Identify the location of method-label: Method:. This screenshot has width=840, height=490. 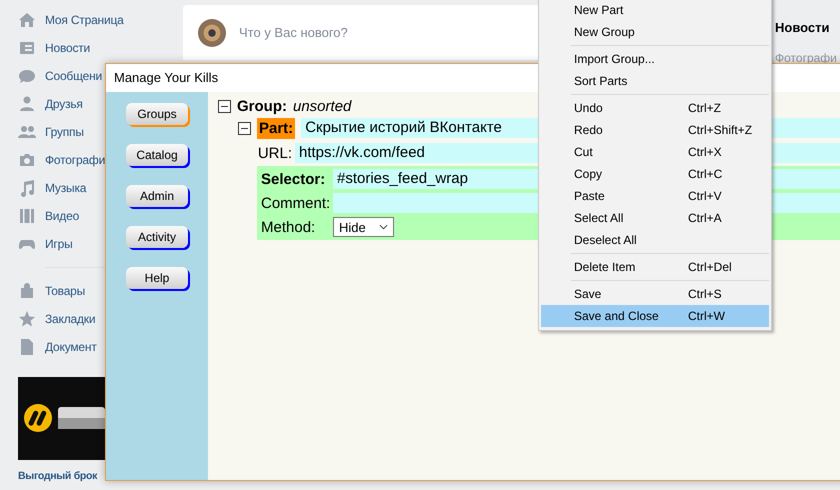
(288, 227).